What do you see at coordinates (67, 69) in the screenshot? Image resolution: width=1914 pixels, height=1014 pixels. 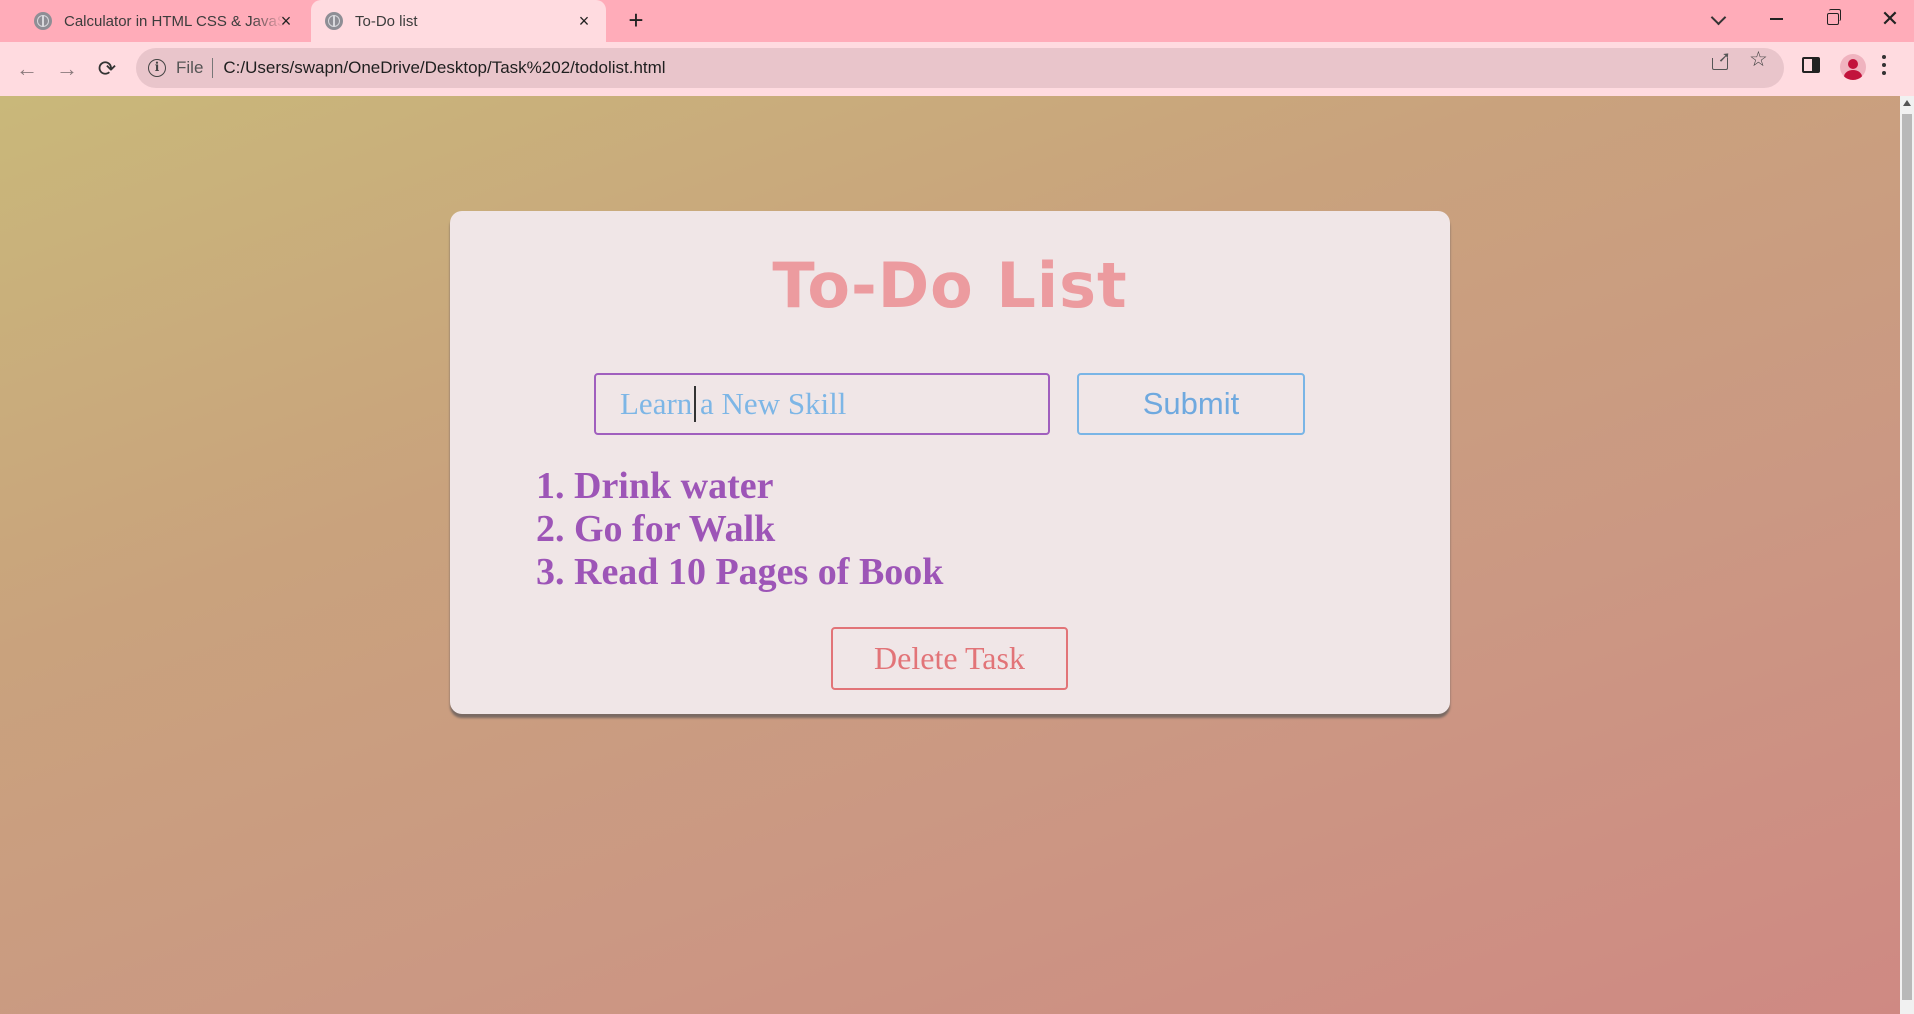 I see `forward-icon: →` at bounding box center [67, 69].